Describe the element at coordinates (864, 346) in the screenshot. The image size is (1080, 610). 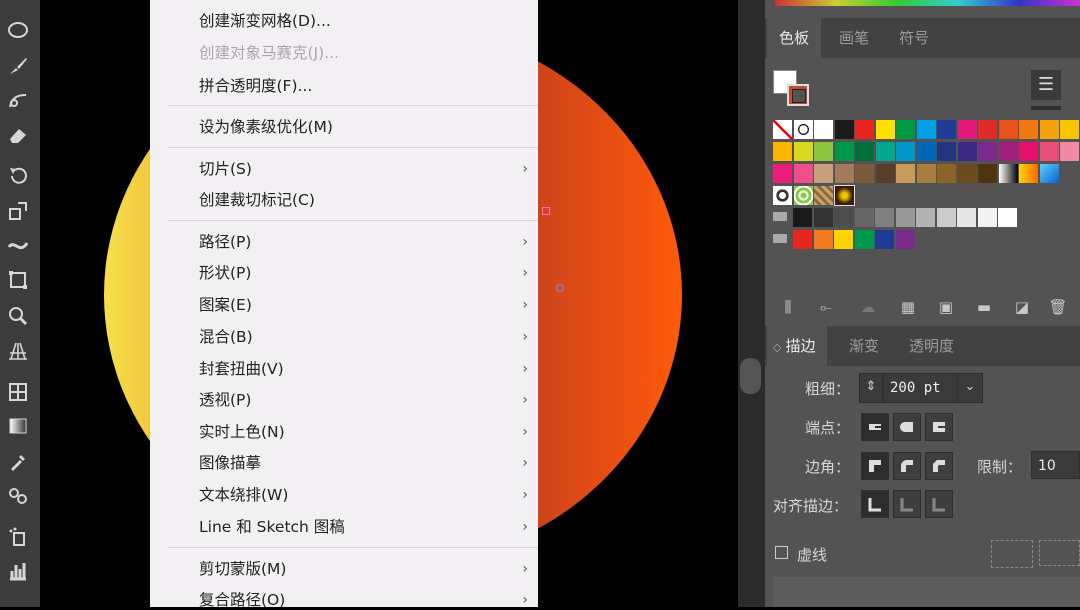
I see `tab-gradient: 渐变` at that location.